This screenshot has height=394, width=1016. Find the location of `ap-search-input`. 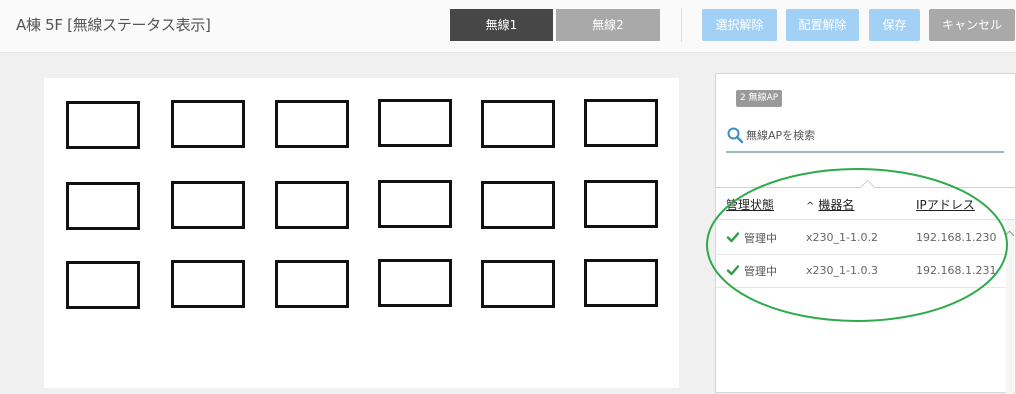

ap-search-input is located at coordinates (873, 135).